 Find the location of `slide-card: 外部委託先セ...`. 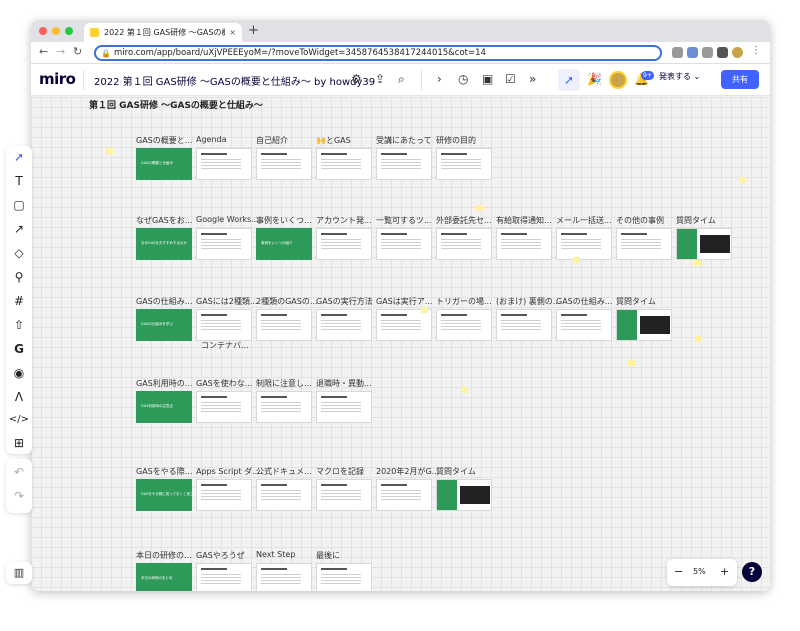

slide-card: 外部委託先セ... is located at coordinates (464, 238).